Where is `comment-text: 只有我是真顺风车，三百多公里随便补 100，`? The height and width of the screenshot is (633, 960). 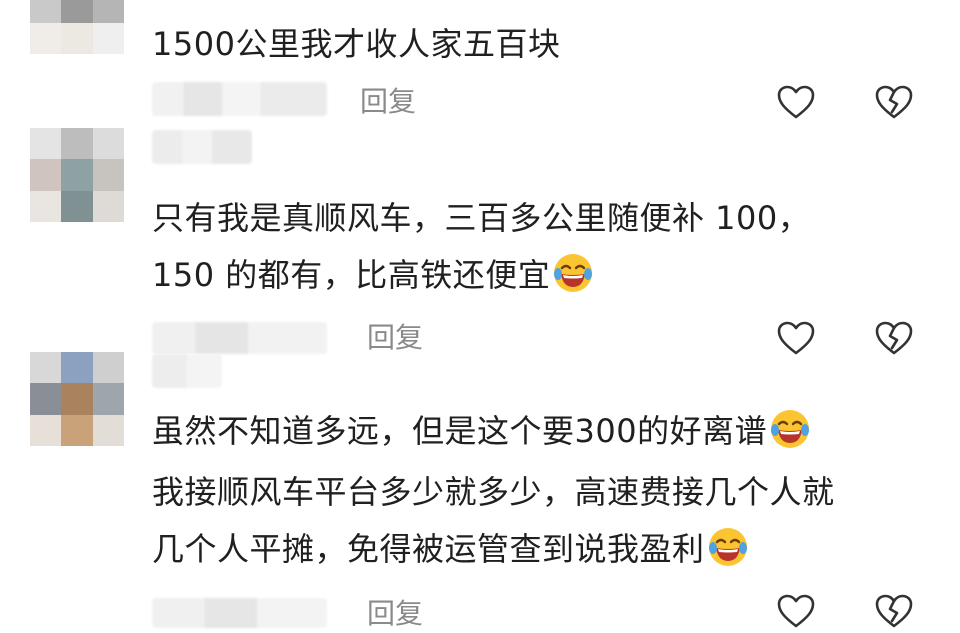 comment-text: 只有我是真顺风车，三百多公里随便补 100， is located at coordinates (481, 218).